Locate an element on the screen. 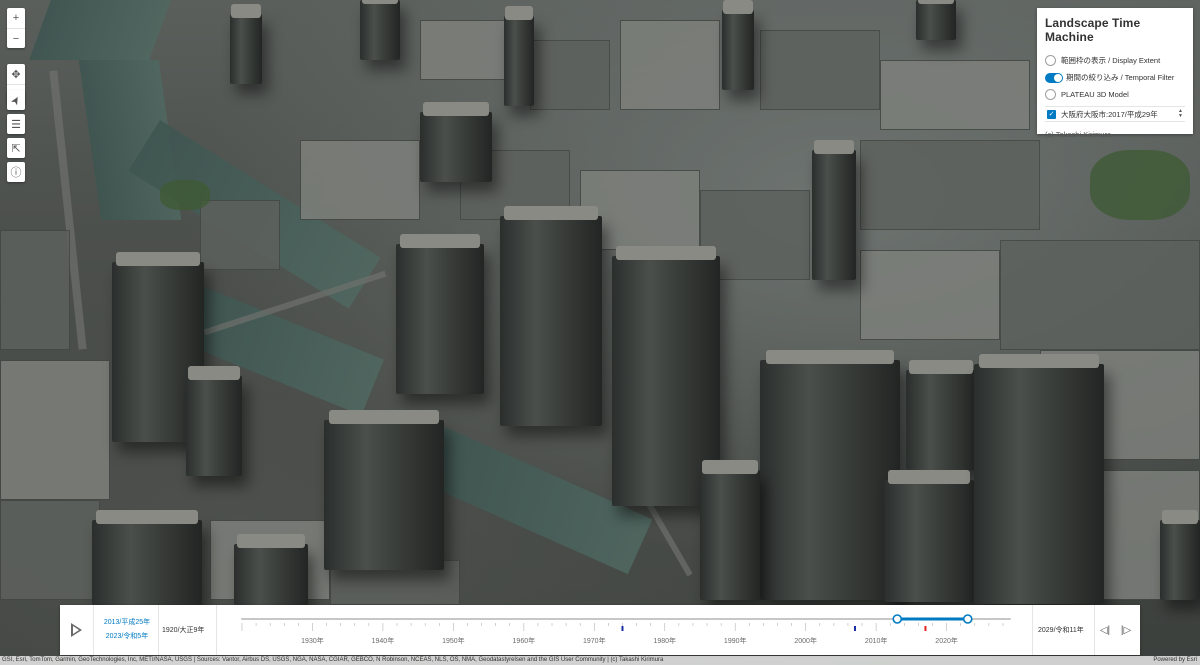  share-button: ⇱ is located at coordinates (16, 148).